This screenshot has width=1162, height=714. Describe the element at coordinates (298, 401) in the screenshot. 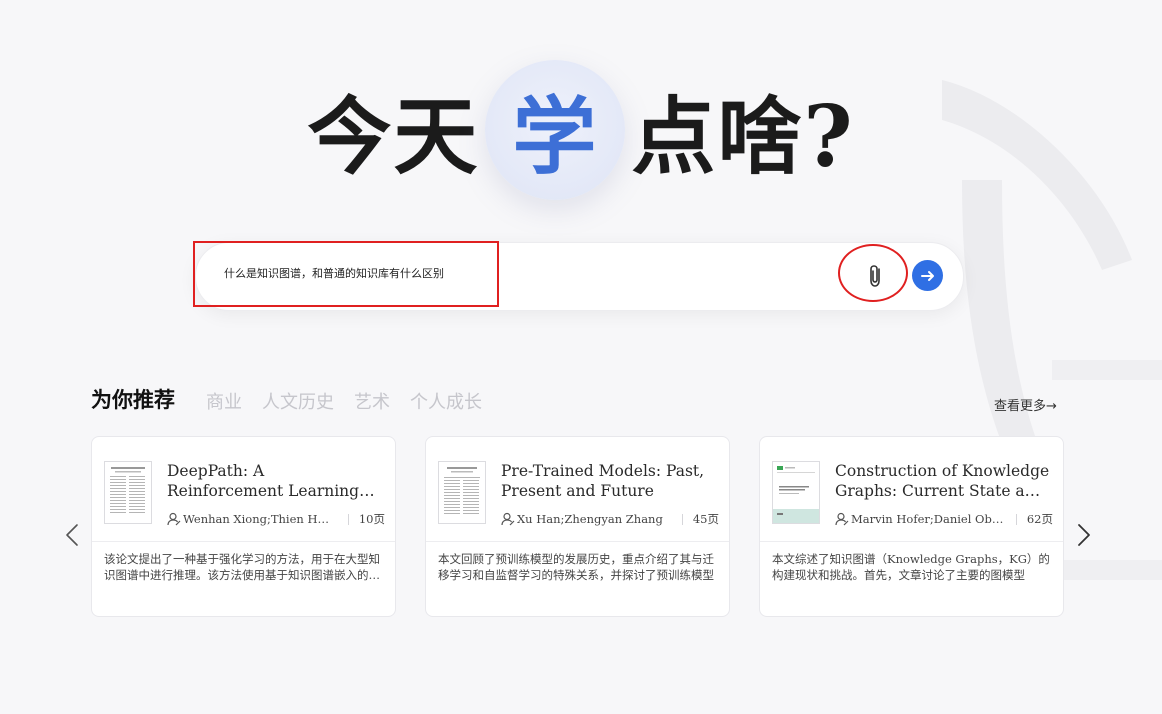

I see `tab-humanities-history: 人文历史` at that location.